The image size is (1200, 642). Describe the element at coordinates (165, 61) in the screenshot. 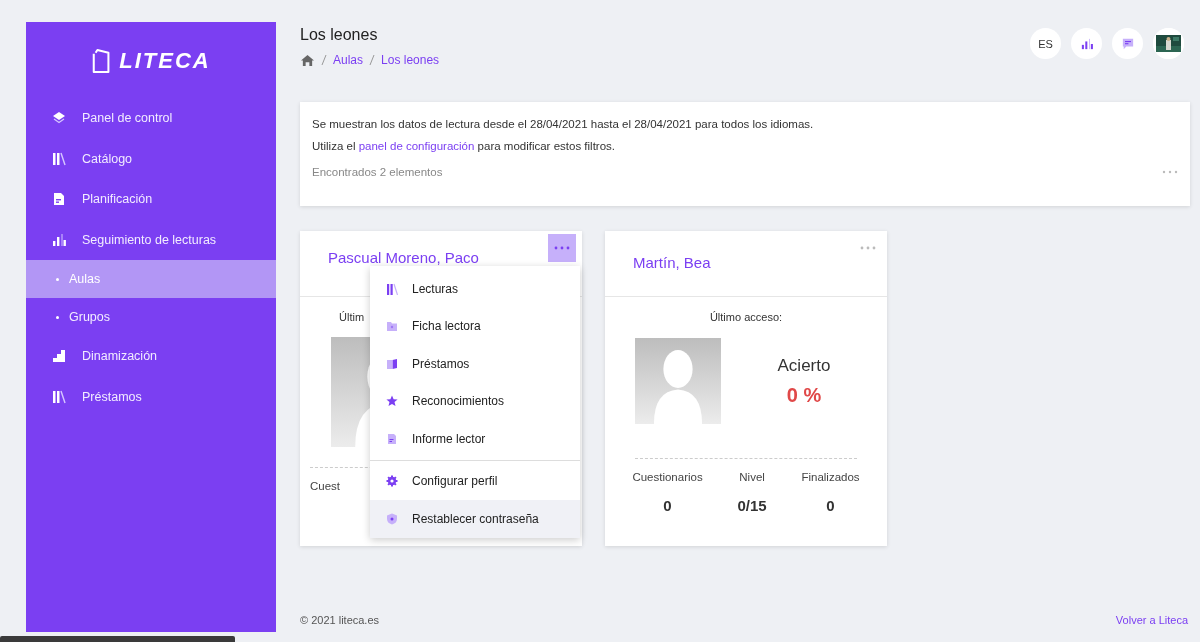

I see `logo-text: LITECA` at that location.